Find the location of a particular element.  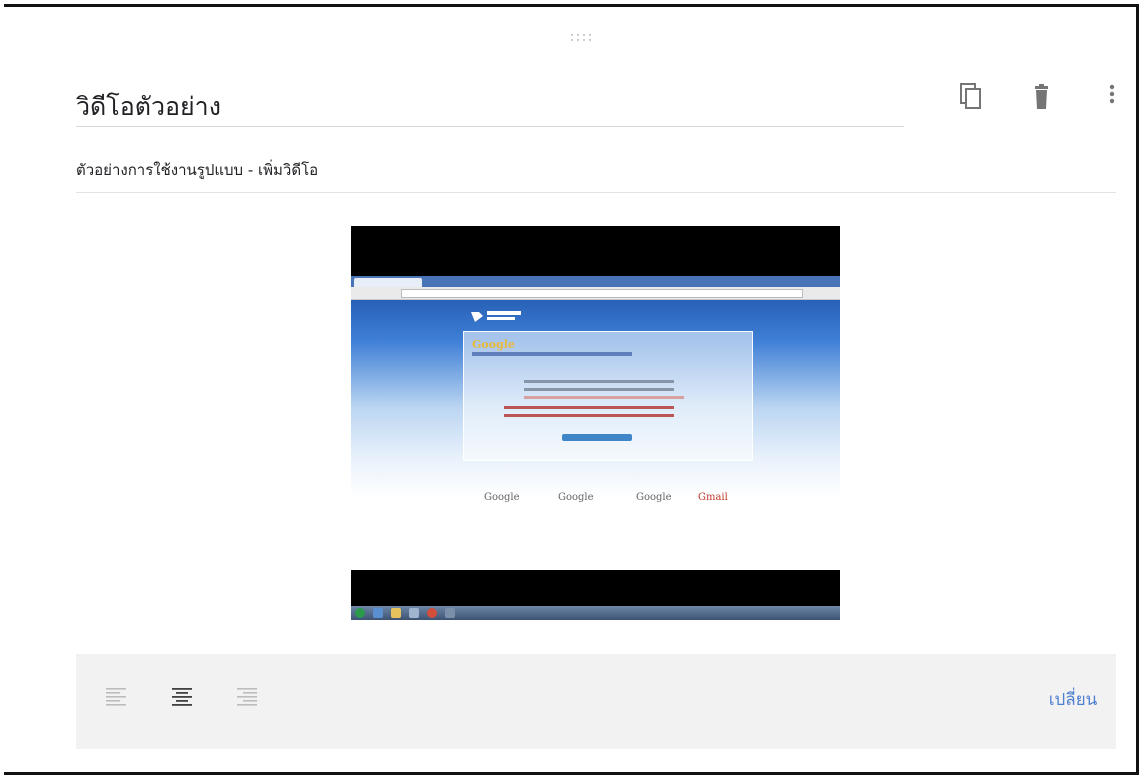

change-video-button: เปลี่ยน is located at coordinates (1073, 700).